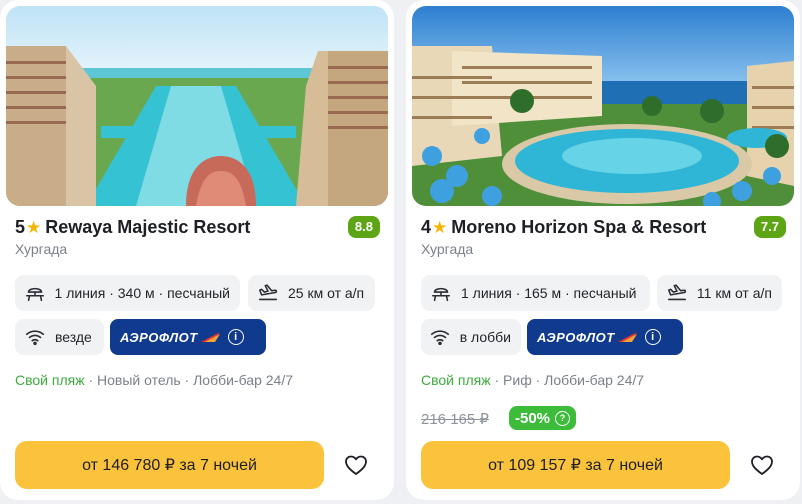  Describe the element at coordinates (20, 226) in the screenshot. I see `star-count: 5` at that location.